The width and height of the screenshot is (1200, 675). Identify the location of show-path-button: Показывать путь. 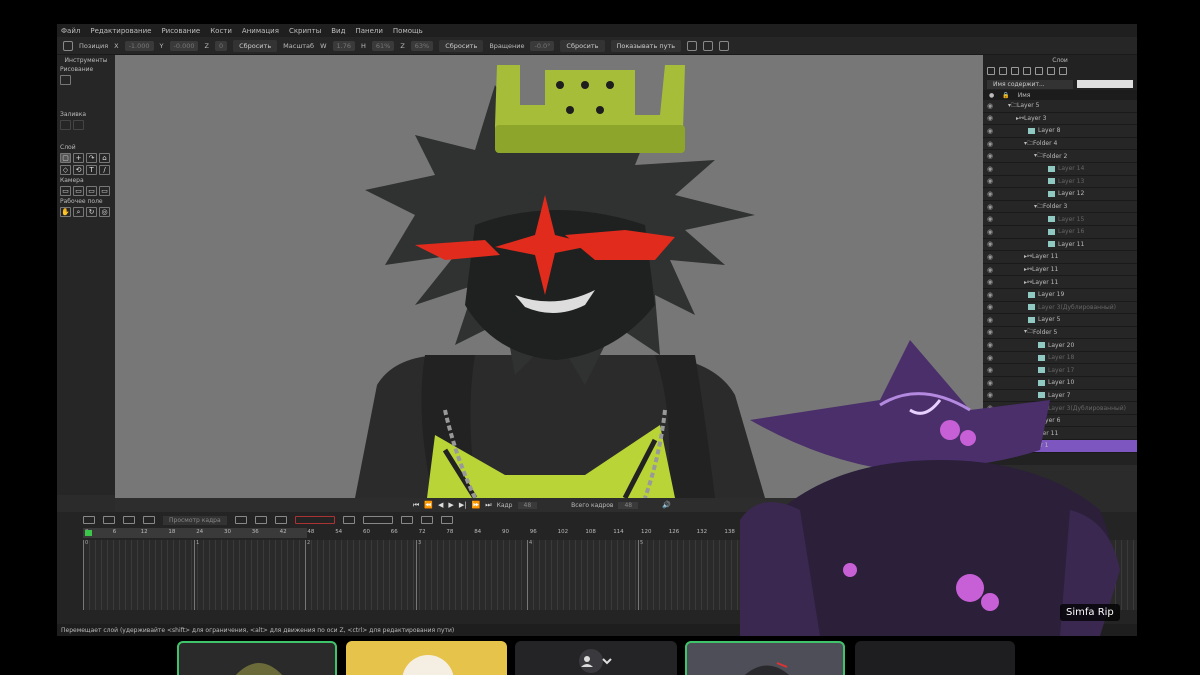
(646, 45).